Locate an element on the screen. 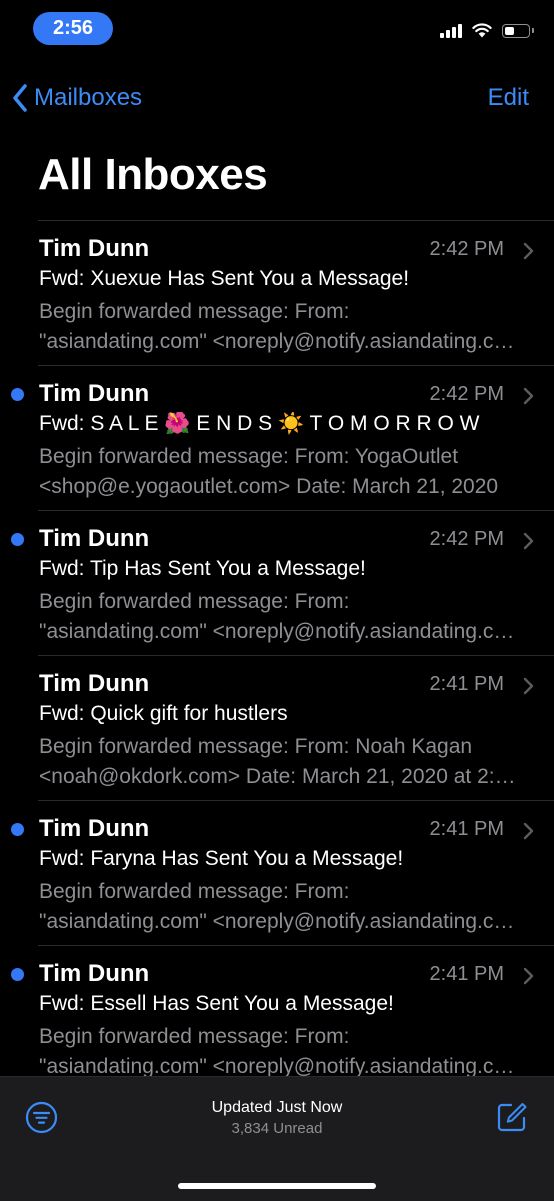 The width and height of the screenshot is (554, 1201). status-icons is located at coordinates (487, 30).